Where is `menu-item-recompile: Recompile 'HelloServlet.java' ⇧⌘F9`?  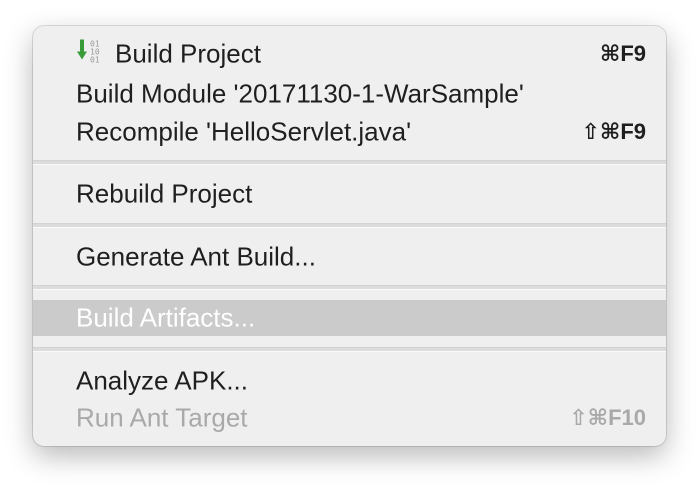
menu-item-recompile: Recompile 'HelloServlet.java' ⇧⌘F9 is located at coordinates (349, 132).